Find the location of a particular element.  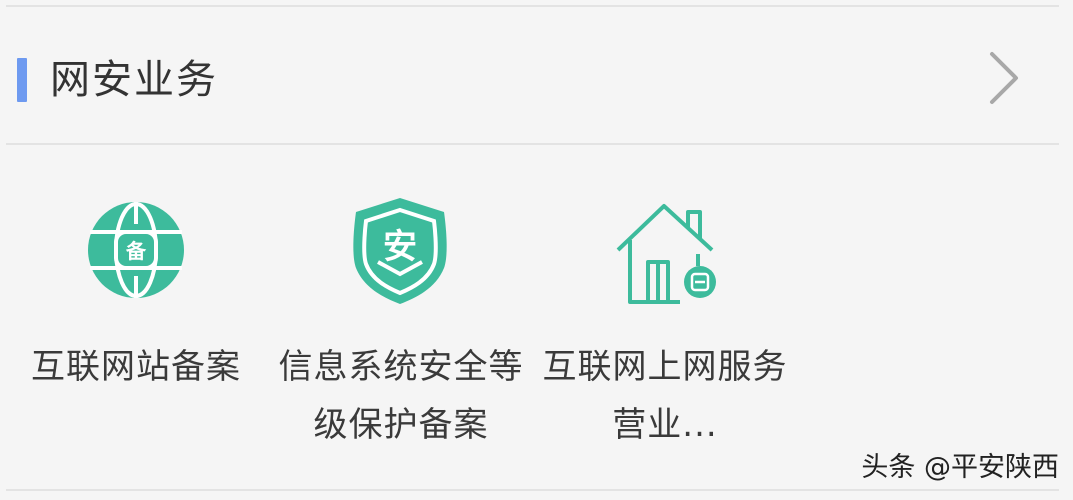

section-title: 网安业务 is located at coordinates (134, 80).